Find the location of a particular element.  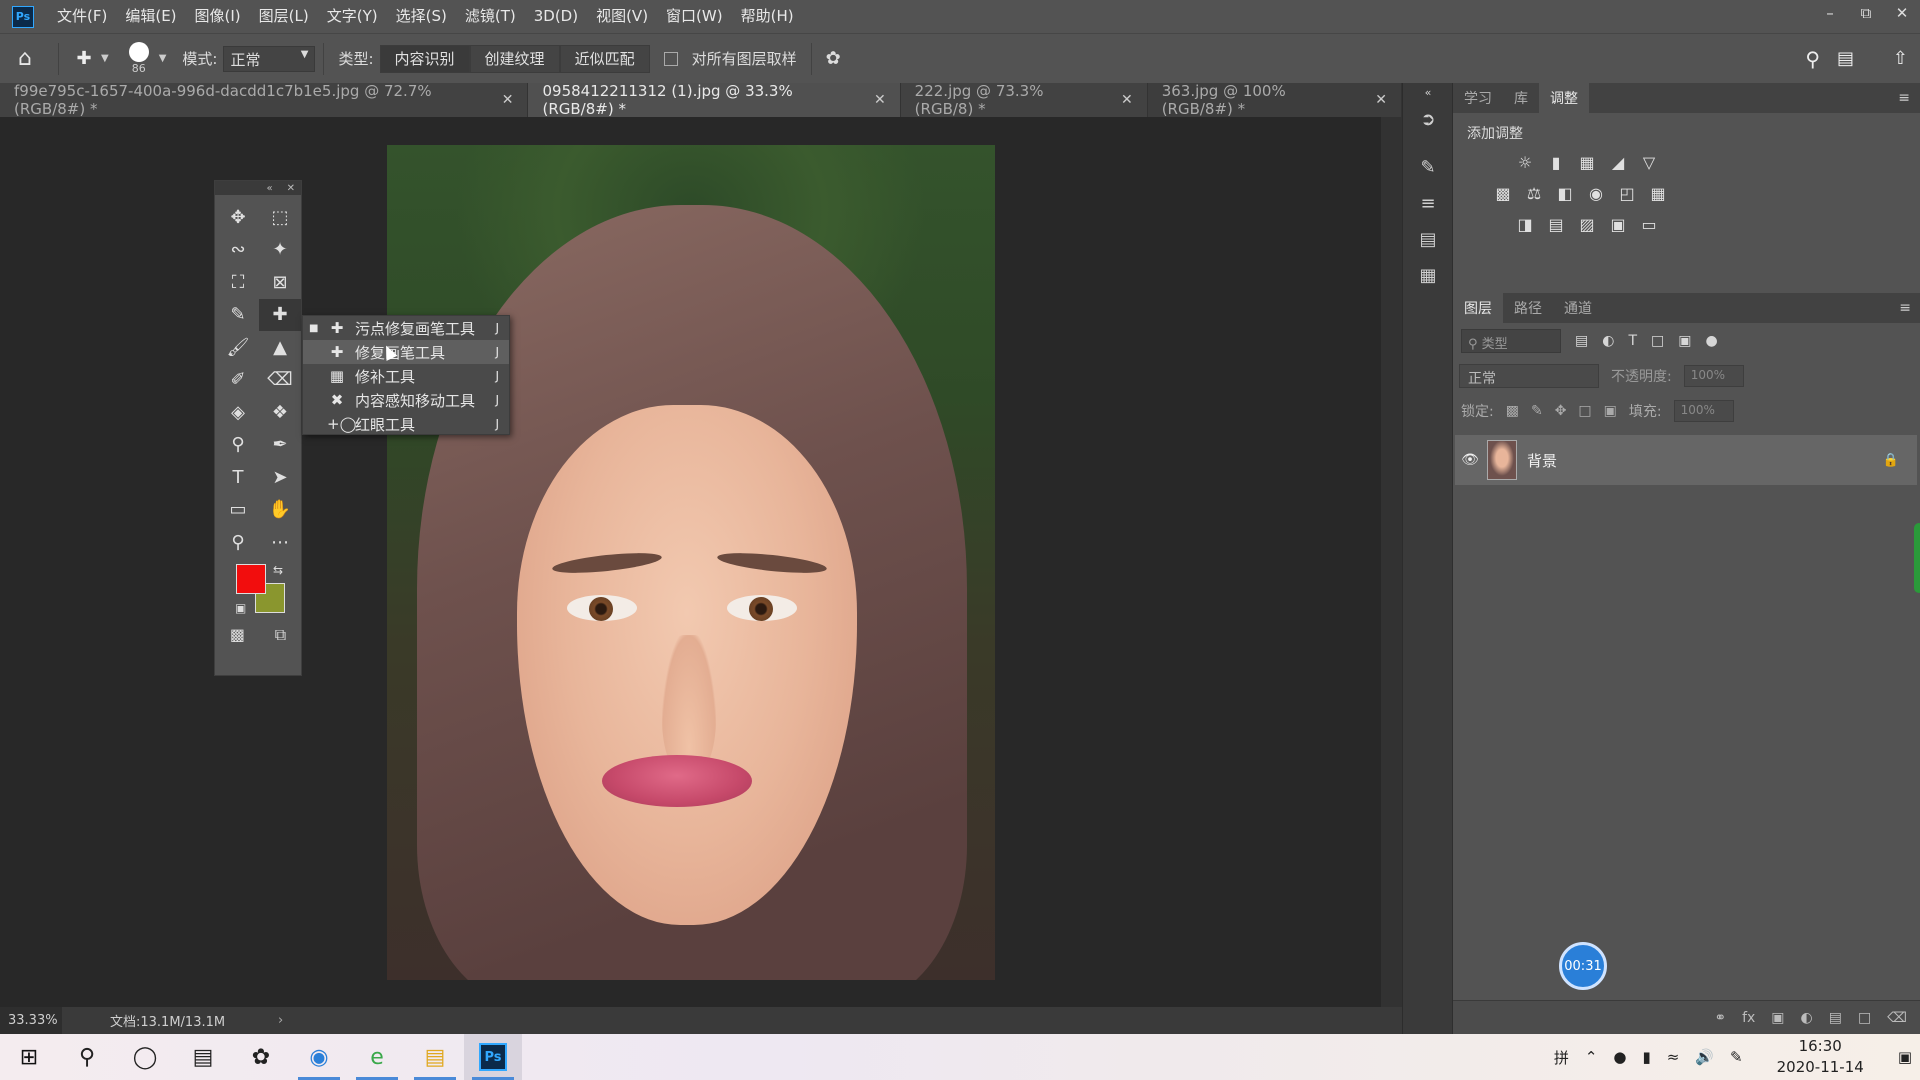

collapse-icon: « is located at coordinates (269, 188).